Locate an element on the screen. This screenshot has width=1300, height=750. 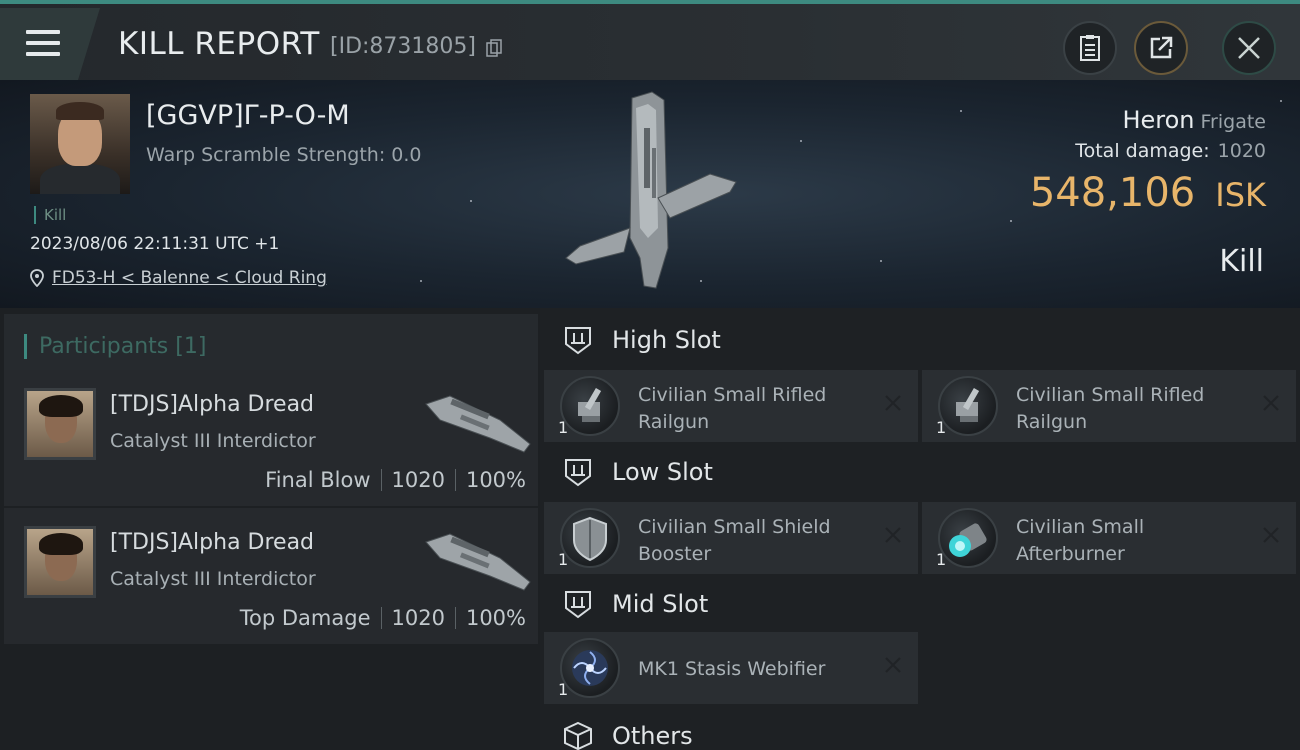
menu-button is located at coordinates (50, 44).